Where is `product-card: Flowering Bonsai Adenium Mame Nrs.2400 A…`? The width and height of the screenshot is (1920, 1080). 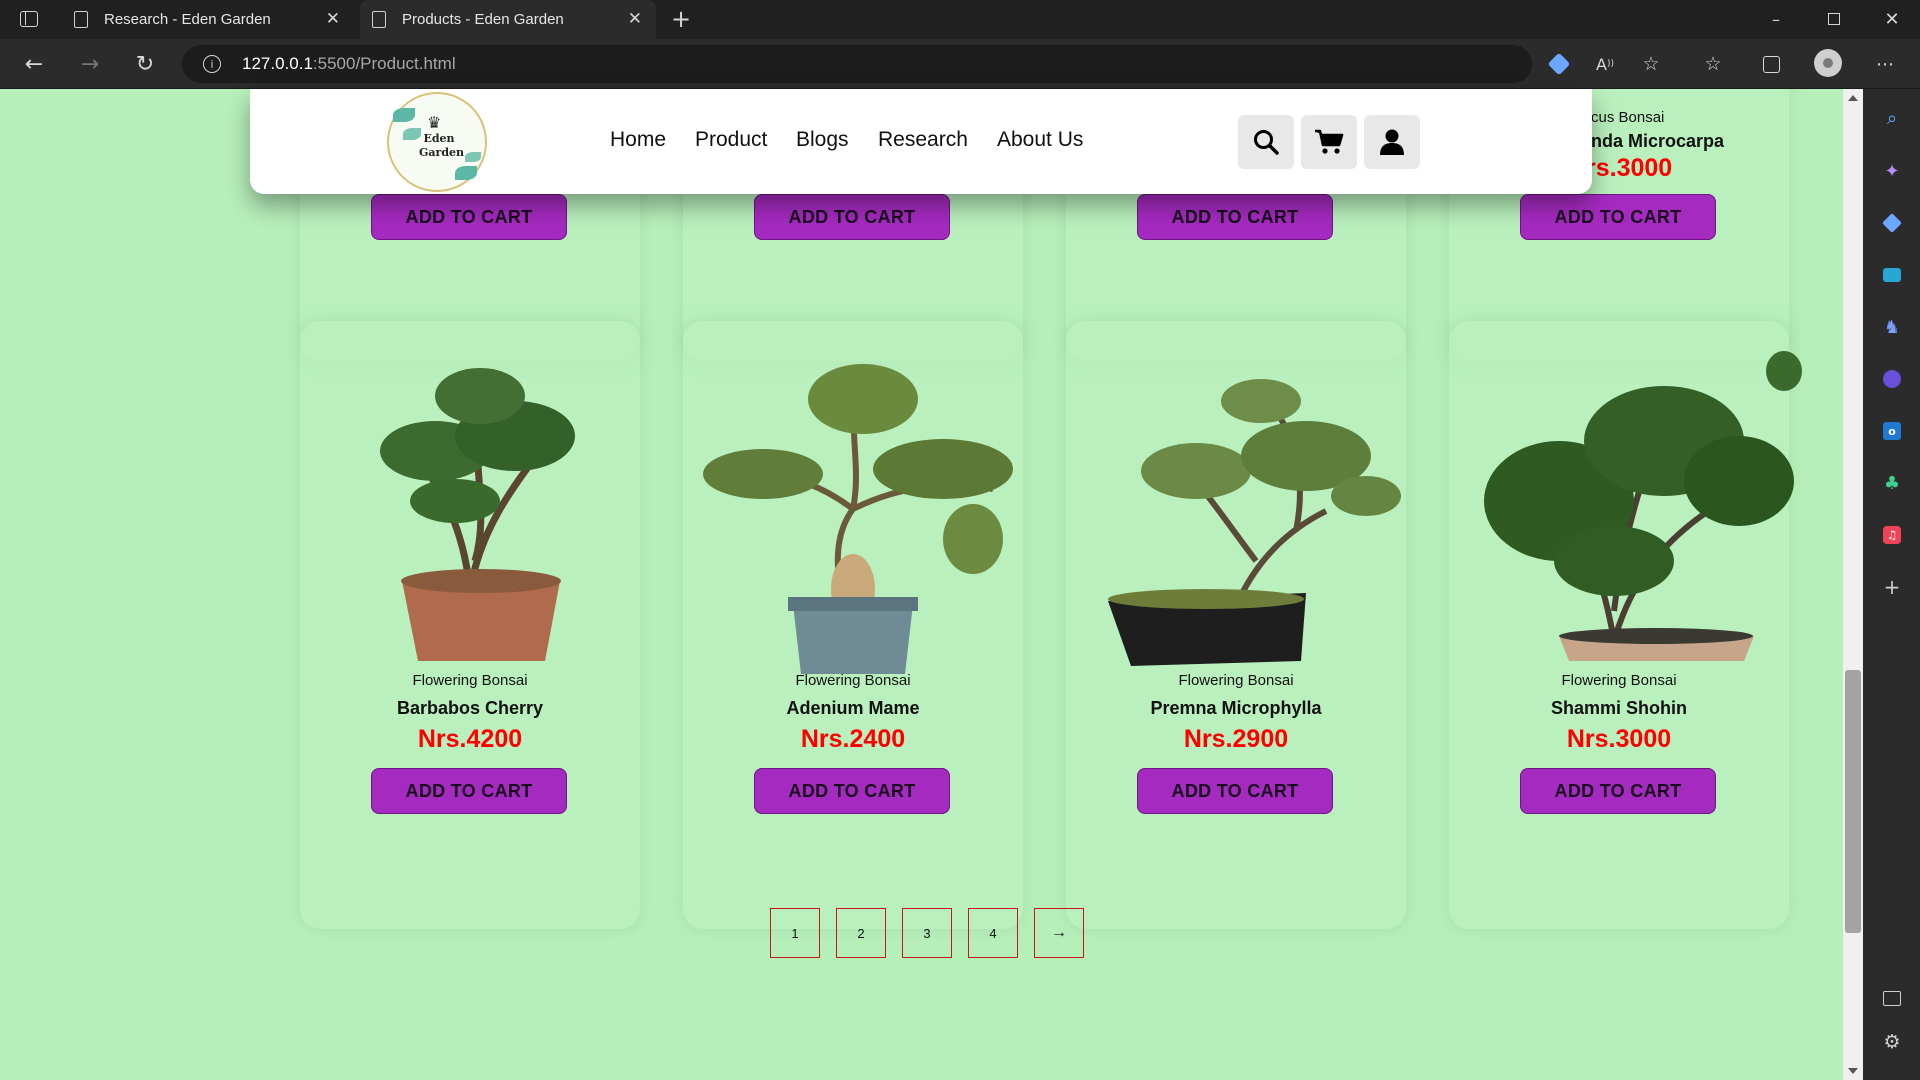
product-card: Flowering Bonsai Adenium Mame Nrs.2400 A… is located at coordinates (853, 625).